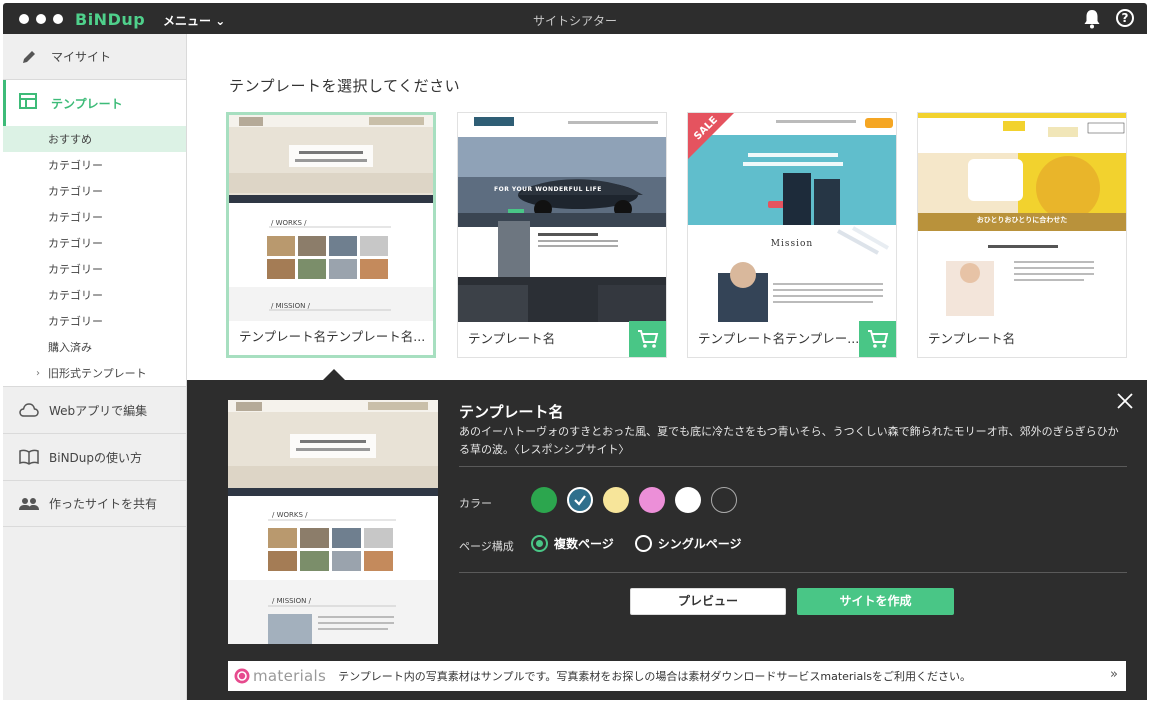 The image size is (1151, 703). I want to click on template-thumbnail: おひとりおひとりに合わせた, so click(1022, 217).